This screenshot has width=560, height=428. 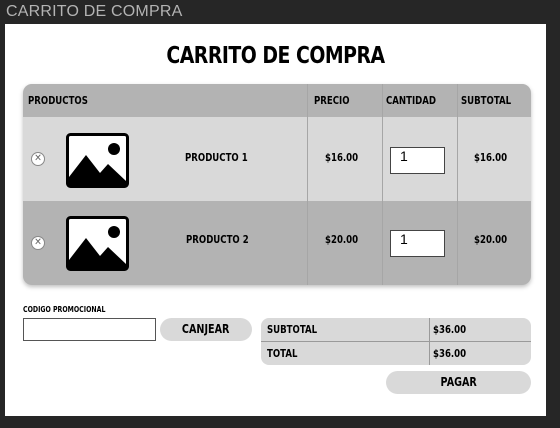 What do you see at coordinates (275, 56) in the screenshot?
I see `page-title: CARRITO DE COMPRA` at bounding box center [275, 56].